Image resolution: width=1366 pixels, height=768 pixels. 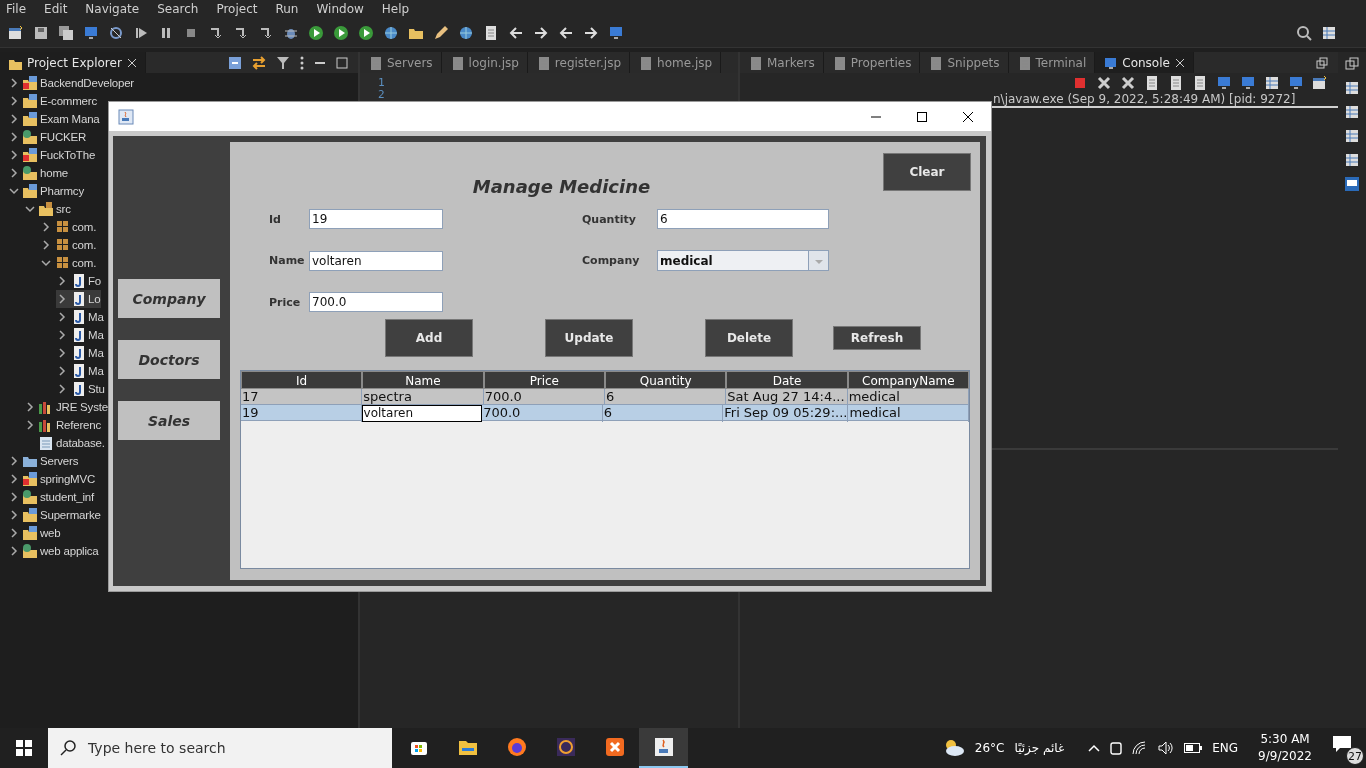 What do you see at coordinates (169, 298) in the screenshot?
I see `nav-button: Company` at bounding box center [169, 298].